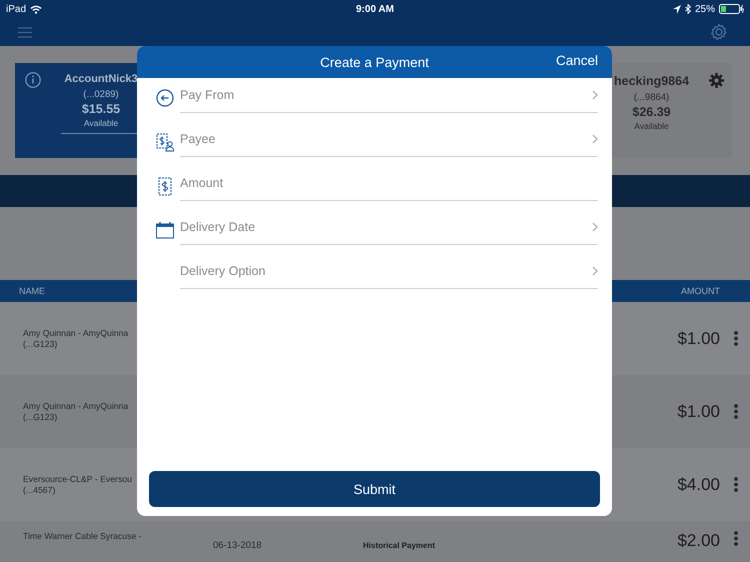 The width and height of the screenshot is (750, 562). Describe the element at coordinates (83, 536) in the screenshot. I see `payee-name: Time Warner Cable Syracuse -` at that location.